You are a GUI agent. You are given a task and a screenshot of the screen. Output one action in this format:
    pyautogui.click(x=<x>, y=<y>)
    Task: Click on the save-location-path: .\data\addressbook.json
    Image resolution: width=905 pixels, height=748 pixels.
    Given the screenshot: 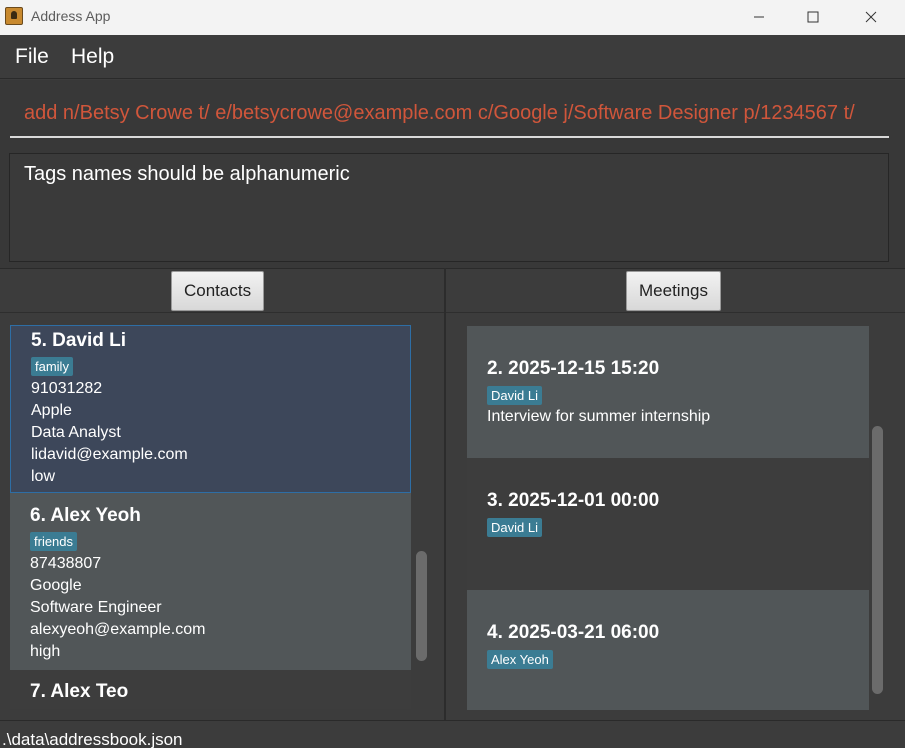 What is the action you would take?
    pyautogui.click(x=92, y=739)
    